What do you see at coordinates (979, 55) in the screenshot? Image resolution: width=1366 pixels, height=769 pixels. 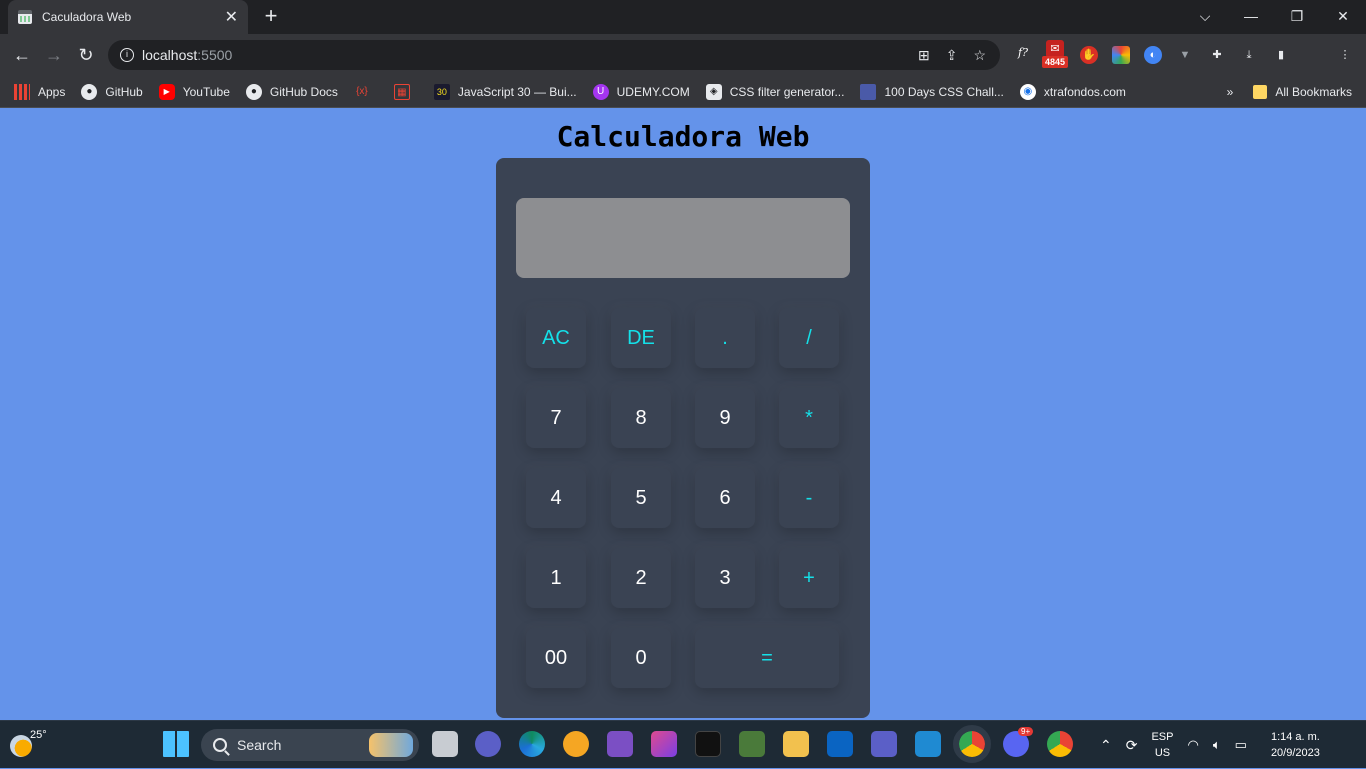 I see `bookmark-star-icon: ☆` at bounding box center [979, 55].